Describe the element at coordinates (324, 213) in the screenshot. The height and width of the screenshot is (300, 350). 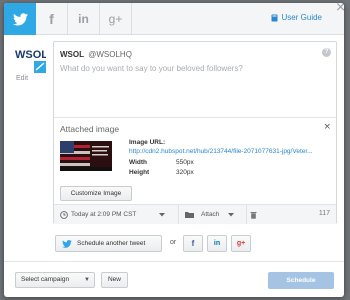
I see `character-count: 117` at that location.